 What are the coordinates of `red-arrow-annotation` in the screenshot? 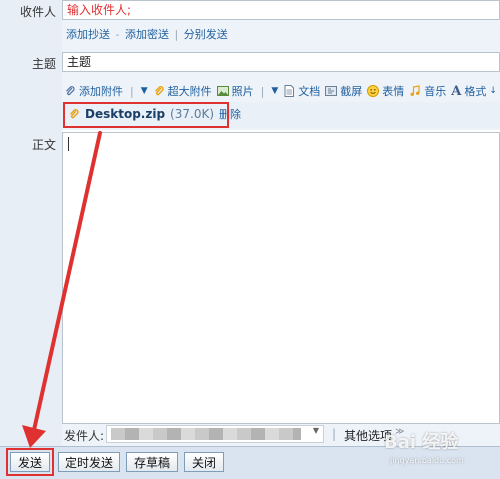 It's located at (62, 289).